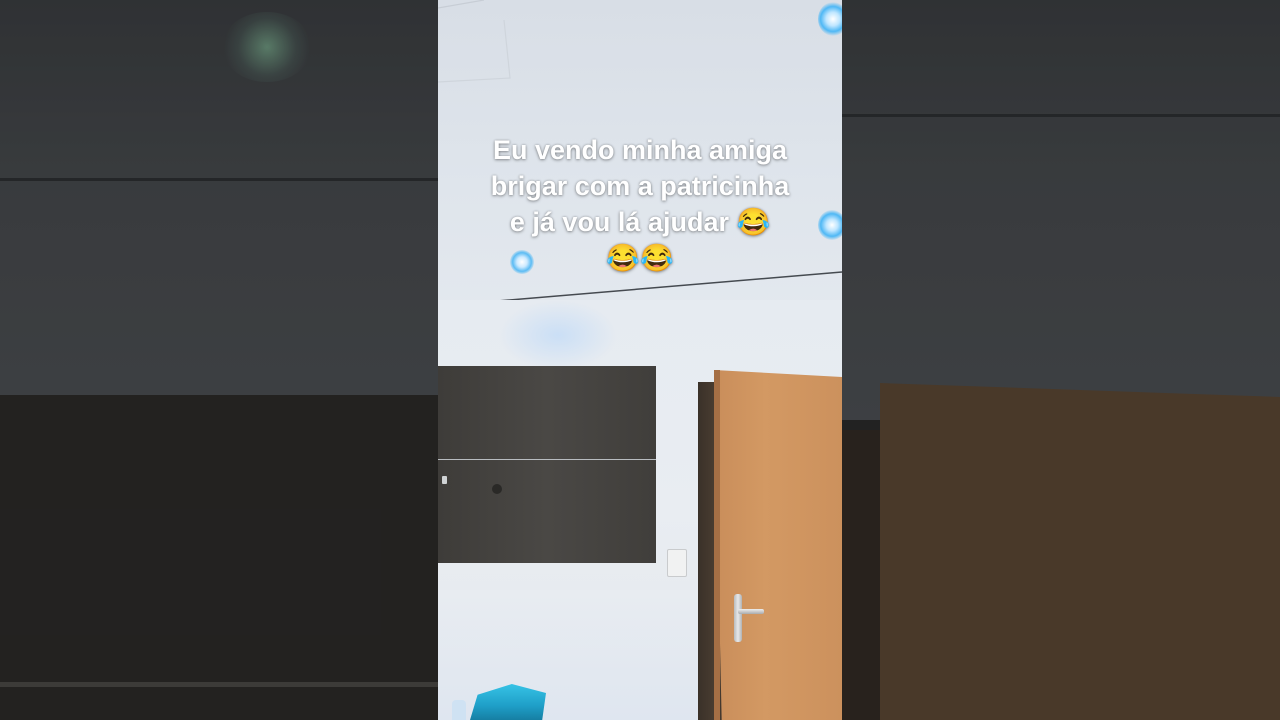 The width and height of the screenshot is (1280, 720). I want to click on tv-wall-panel-top, so click(547, 414).